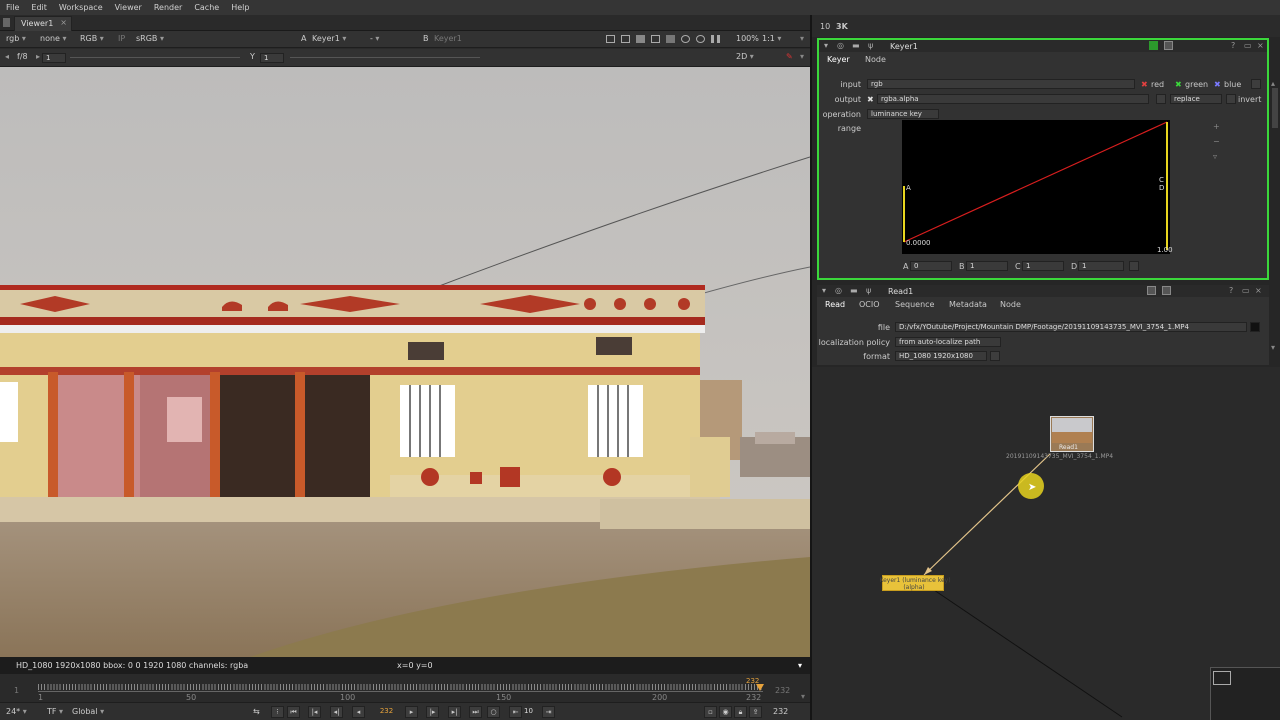  I want to click on play-backward-icon: ◂, so click(358, 712).